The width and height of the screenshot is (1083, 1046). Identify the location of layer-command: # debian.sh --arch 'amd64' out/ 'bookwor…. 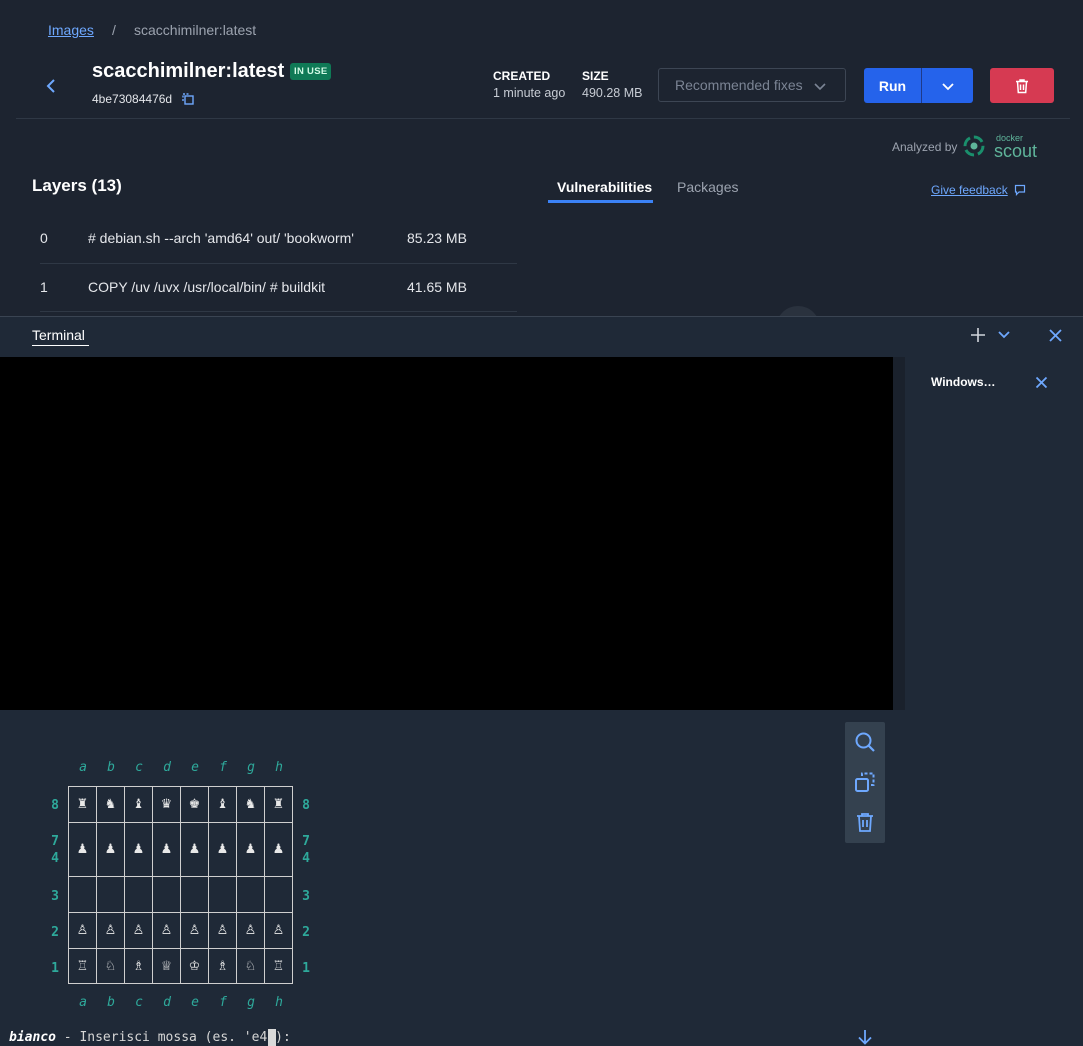
(221, 238).